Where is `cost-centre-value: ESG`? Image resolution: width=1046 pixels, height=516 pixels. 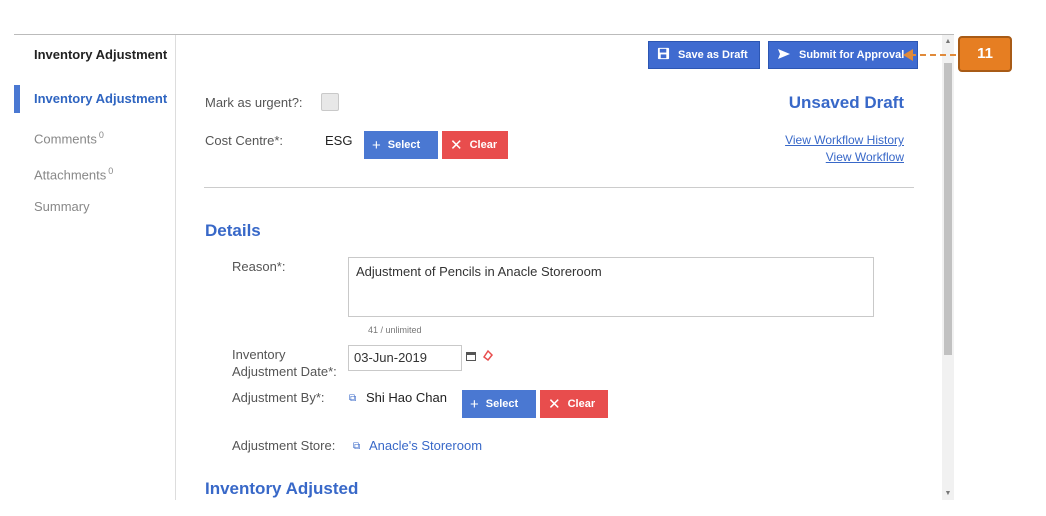 cost-centre-value: ESG is located at coordinates (339, 140).